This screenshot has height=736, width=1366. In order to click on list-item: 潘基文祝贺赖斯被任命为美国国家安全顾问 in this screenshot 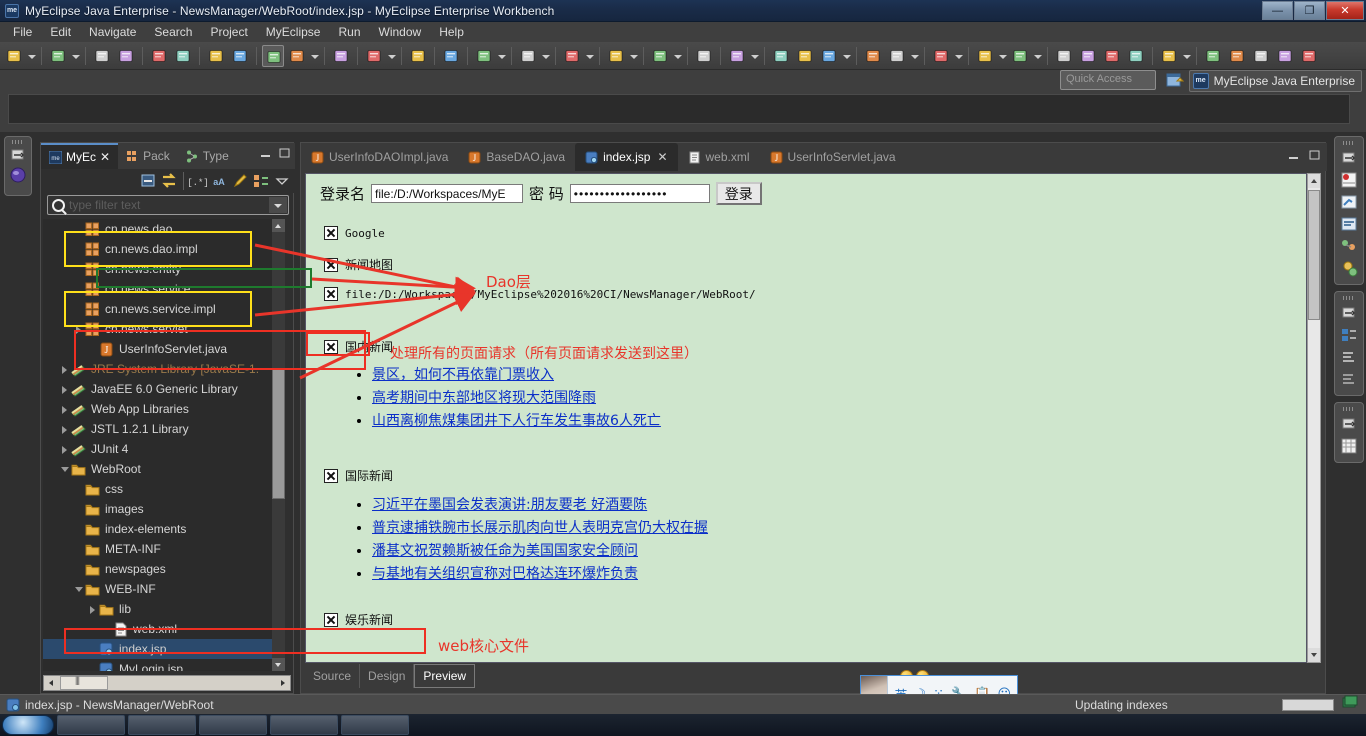, I will do `click(540, 550)`.